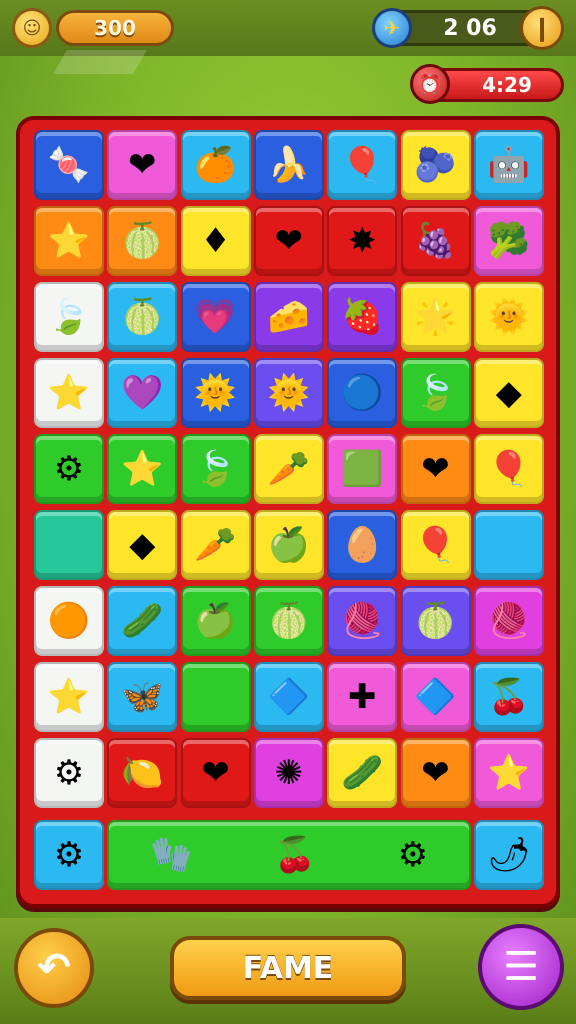 The width and height of the screenshot is (576, 1024). I want to click on bar-candy-icon: 🍒, so click(295, 855).